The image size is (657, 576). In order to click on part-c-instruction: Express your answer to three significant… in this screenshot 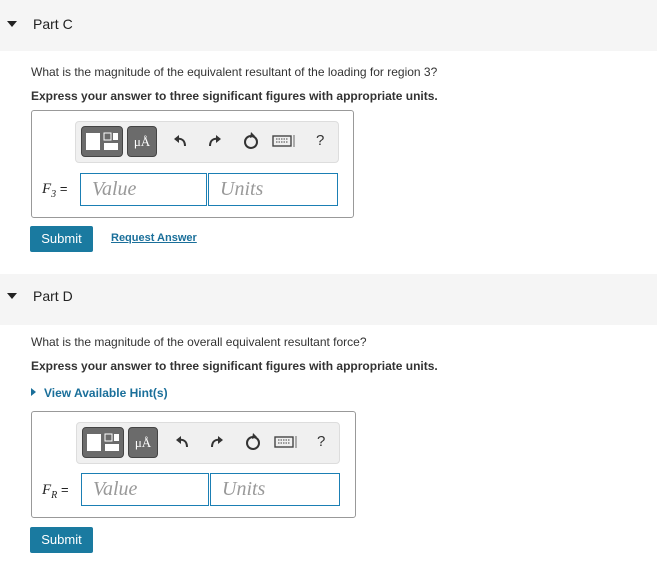, I will do `click(234, 96)`.